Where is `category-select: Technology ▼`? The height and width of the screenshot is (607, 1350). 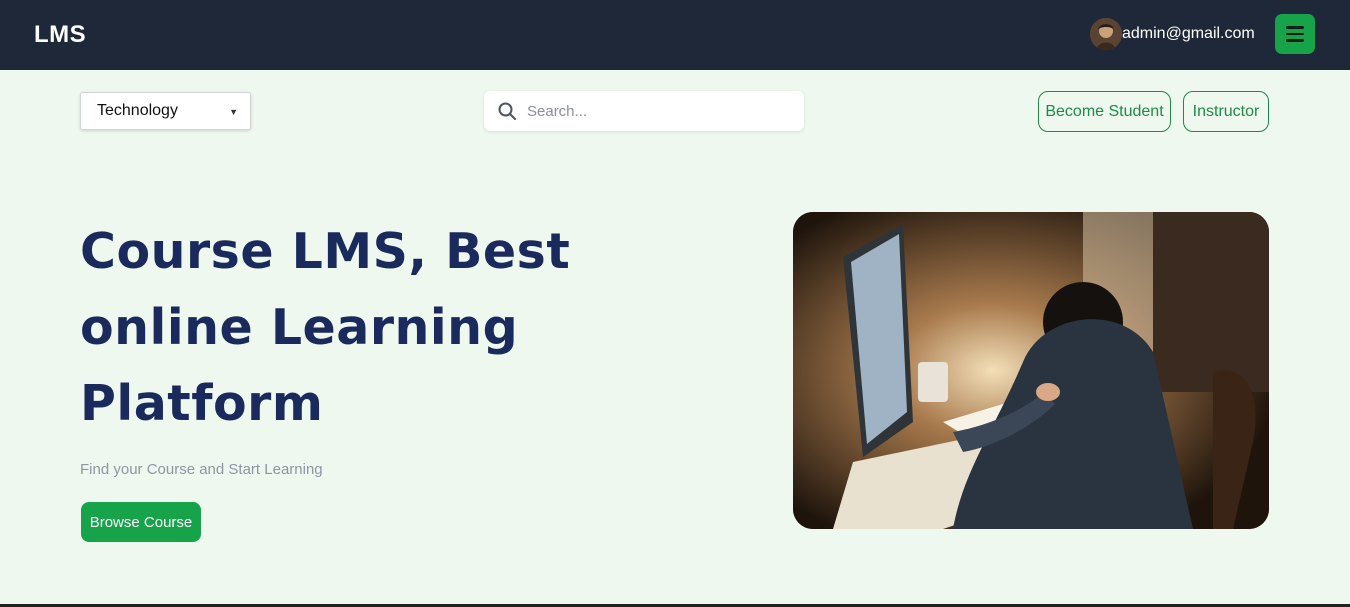 category-select: Technology ▼ is located at coordinates (165, 111).